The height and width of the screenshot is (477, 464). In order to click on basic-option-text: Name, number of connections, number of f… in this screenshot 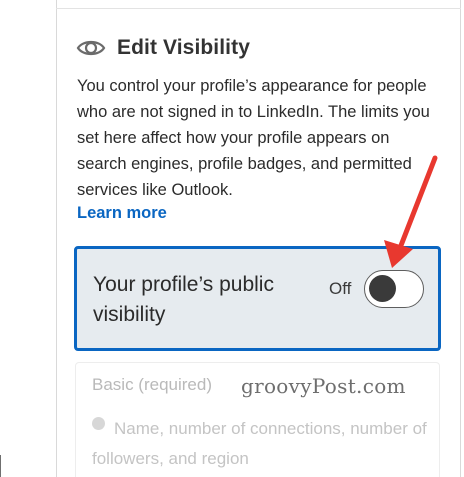, I will do `click(259, 443)`.